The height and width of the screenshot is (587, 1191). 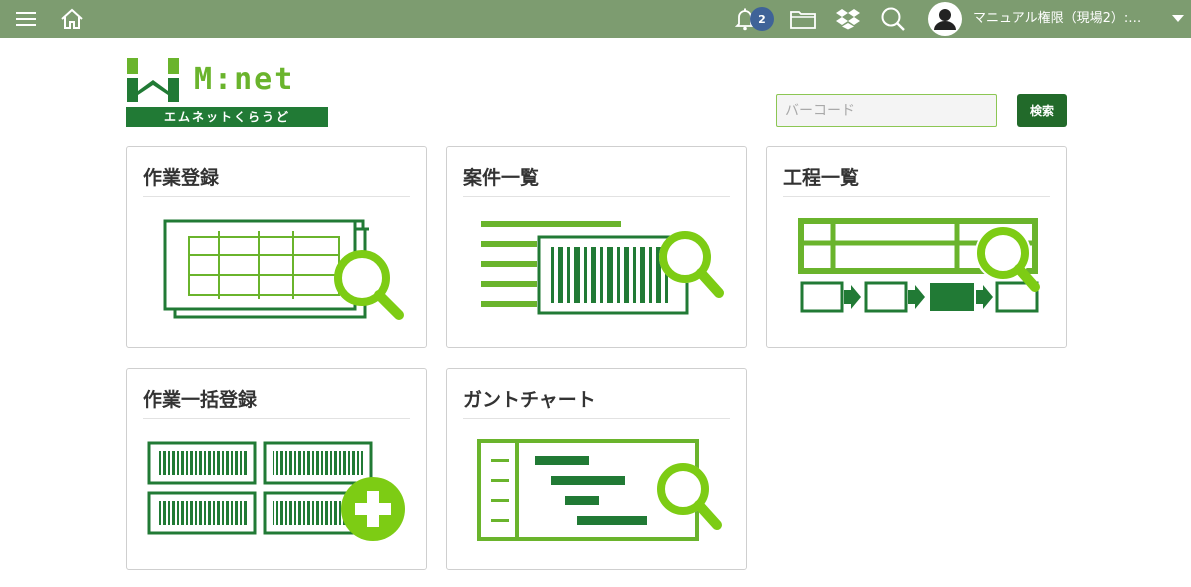 I want to click on barcode-input, so click(x=886, y=110).